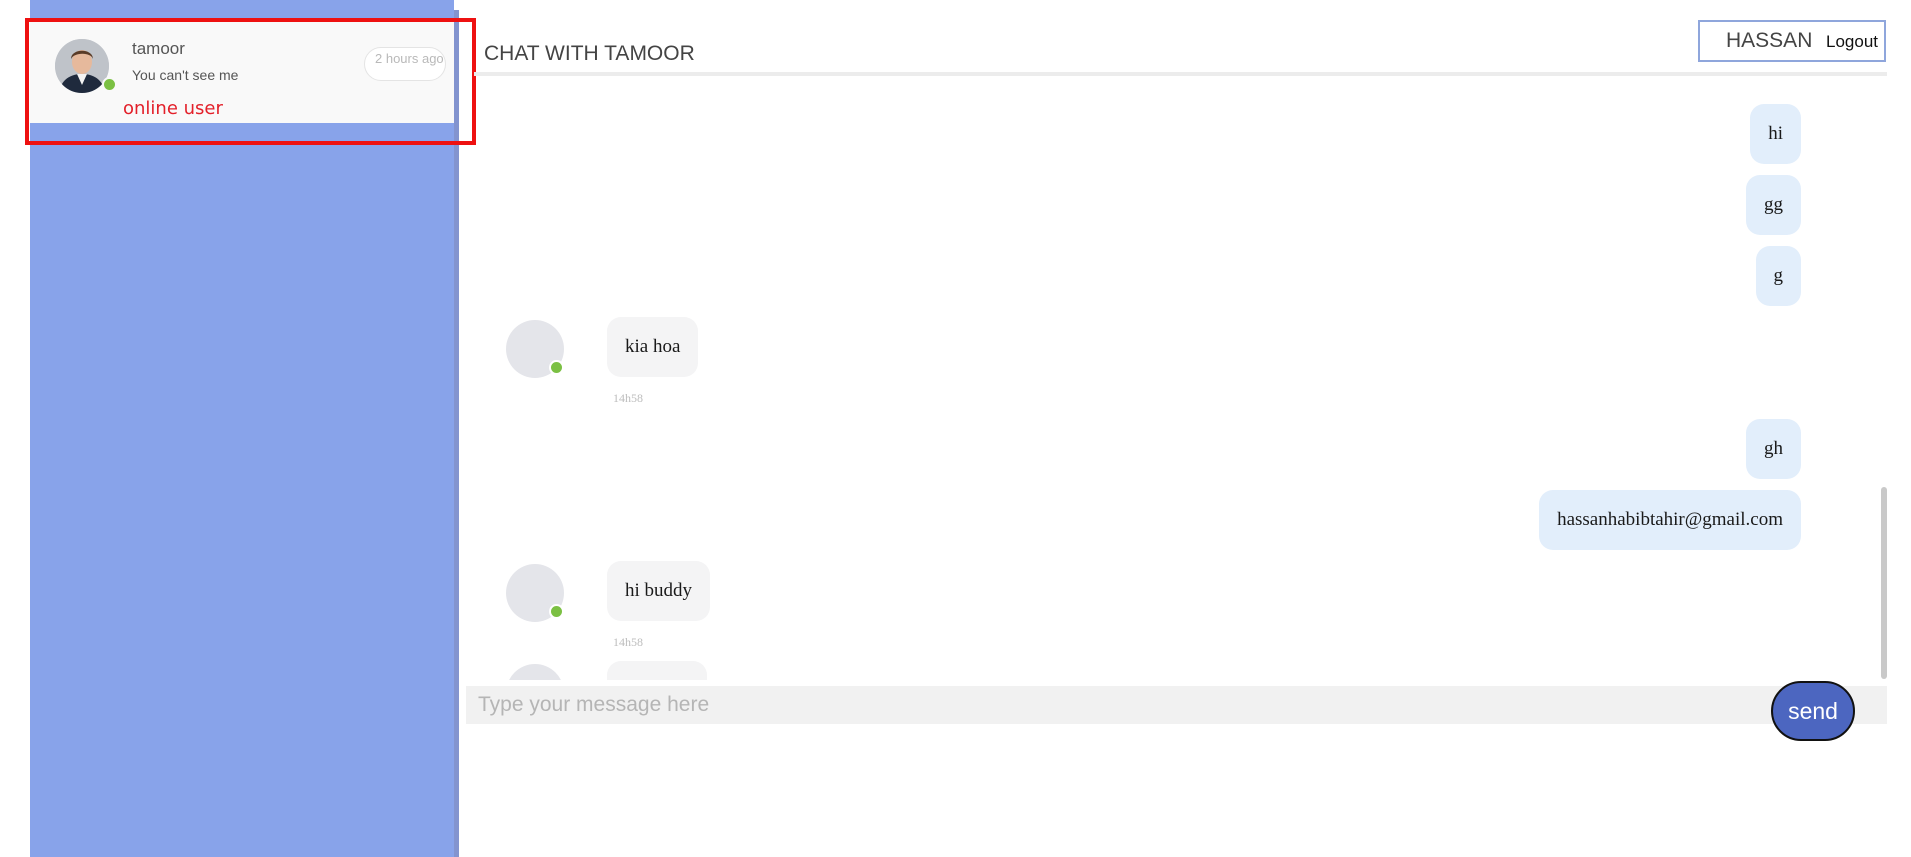 This screenshot has width=1911, height=857. Describe the element at coordinates (1180, 74) in the screenshot. I see `header-divider` at that location.